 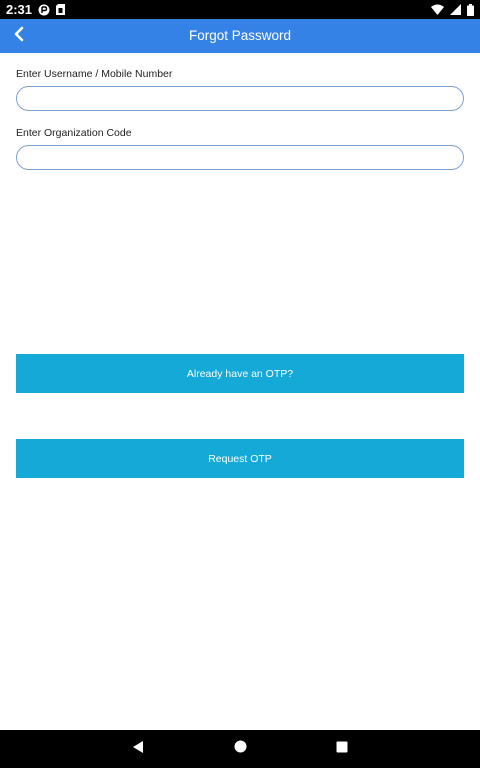 I want to click on page-title: Forgot Password, so click(x=240, y=35).